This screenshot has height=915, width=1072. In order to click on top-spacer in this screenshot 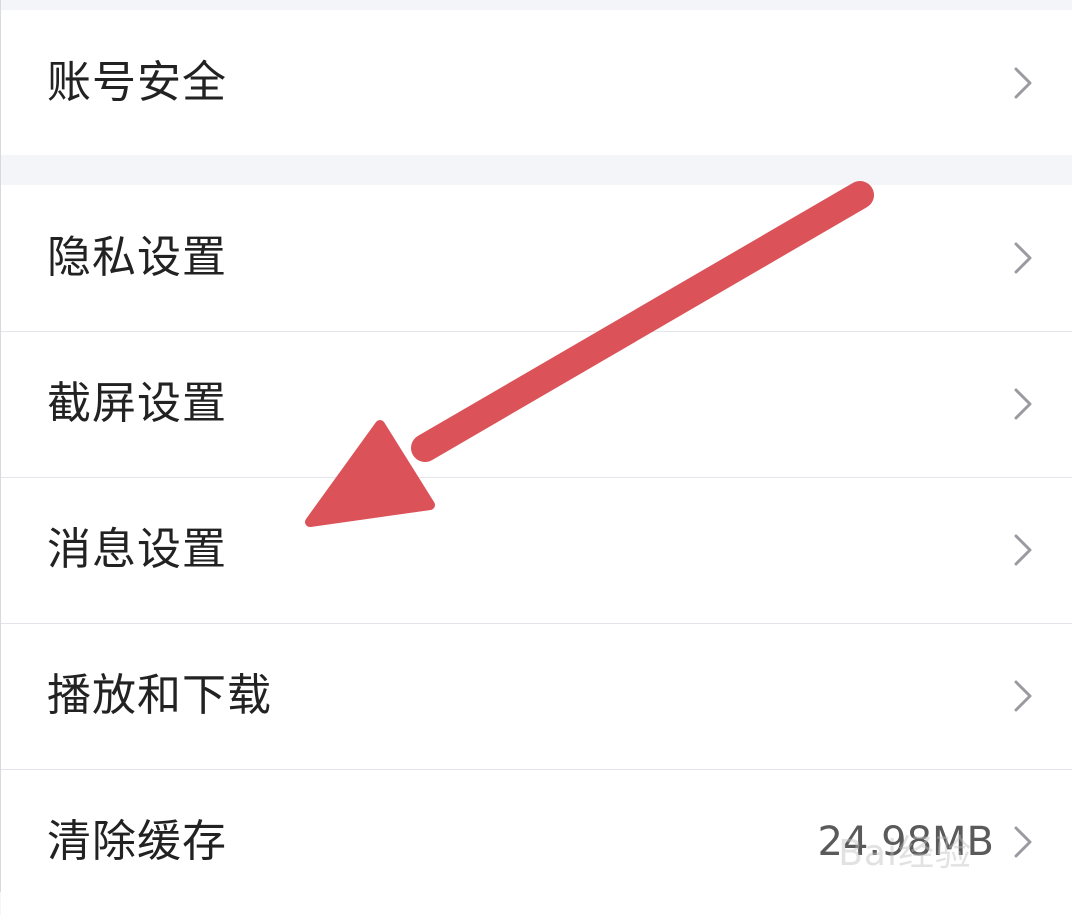, I will do `click(536, 5)`.